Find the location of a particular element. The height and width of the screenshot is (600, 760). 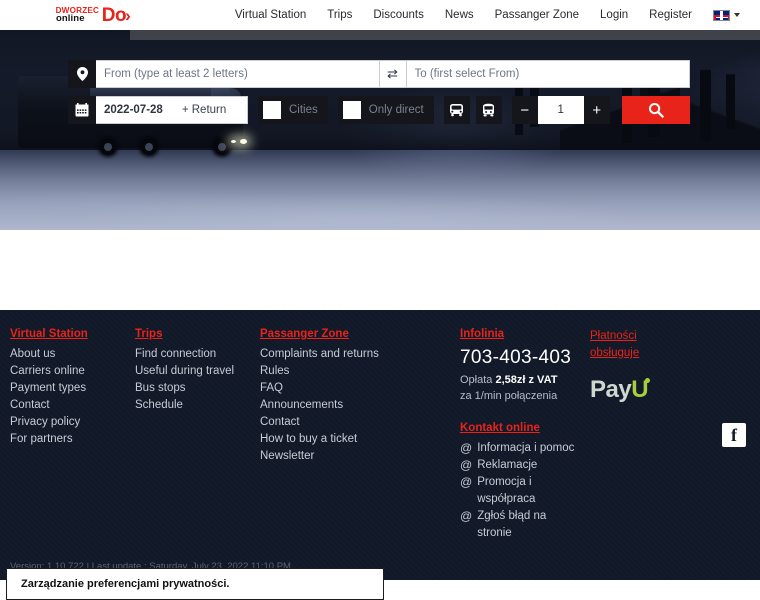

contact-online-item: @ Zgłoś błąd na stronie is located at coordinates (520, 525).